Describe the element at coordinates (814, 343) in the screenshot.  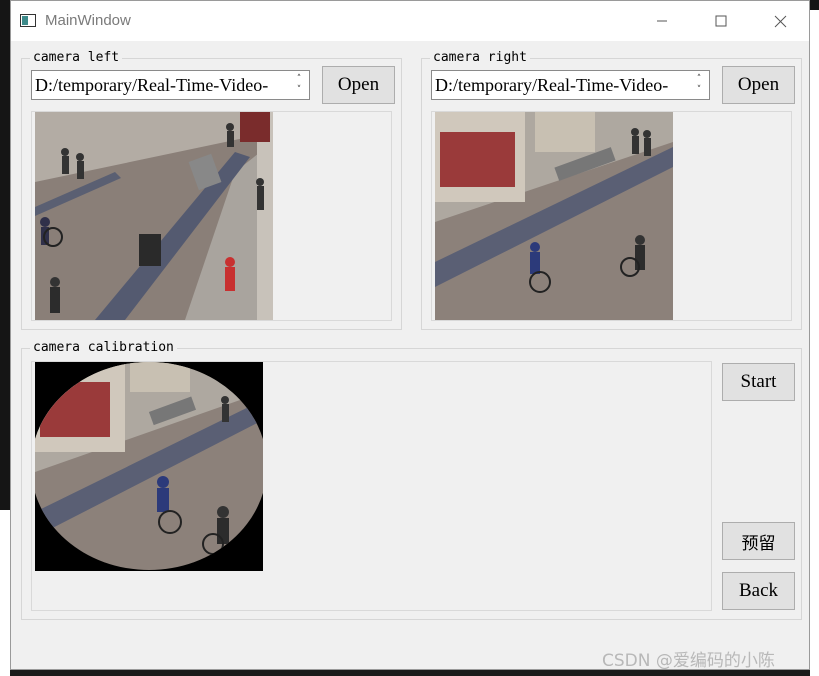
I see `background-window-right` at that location.